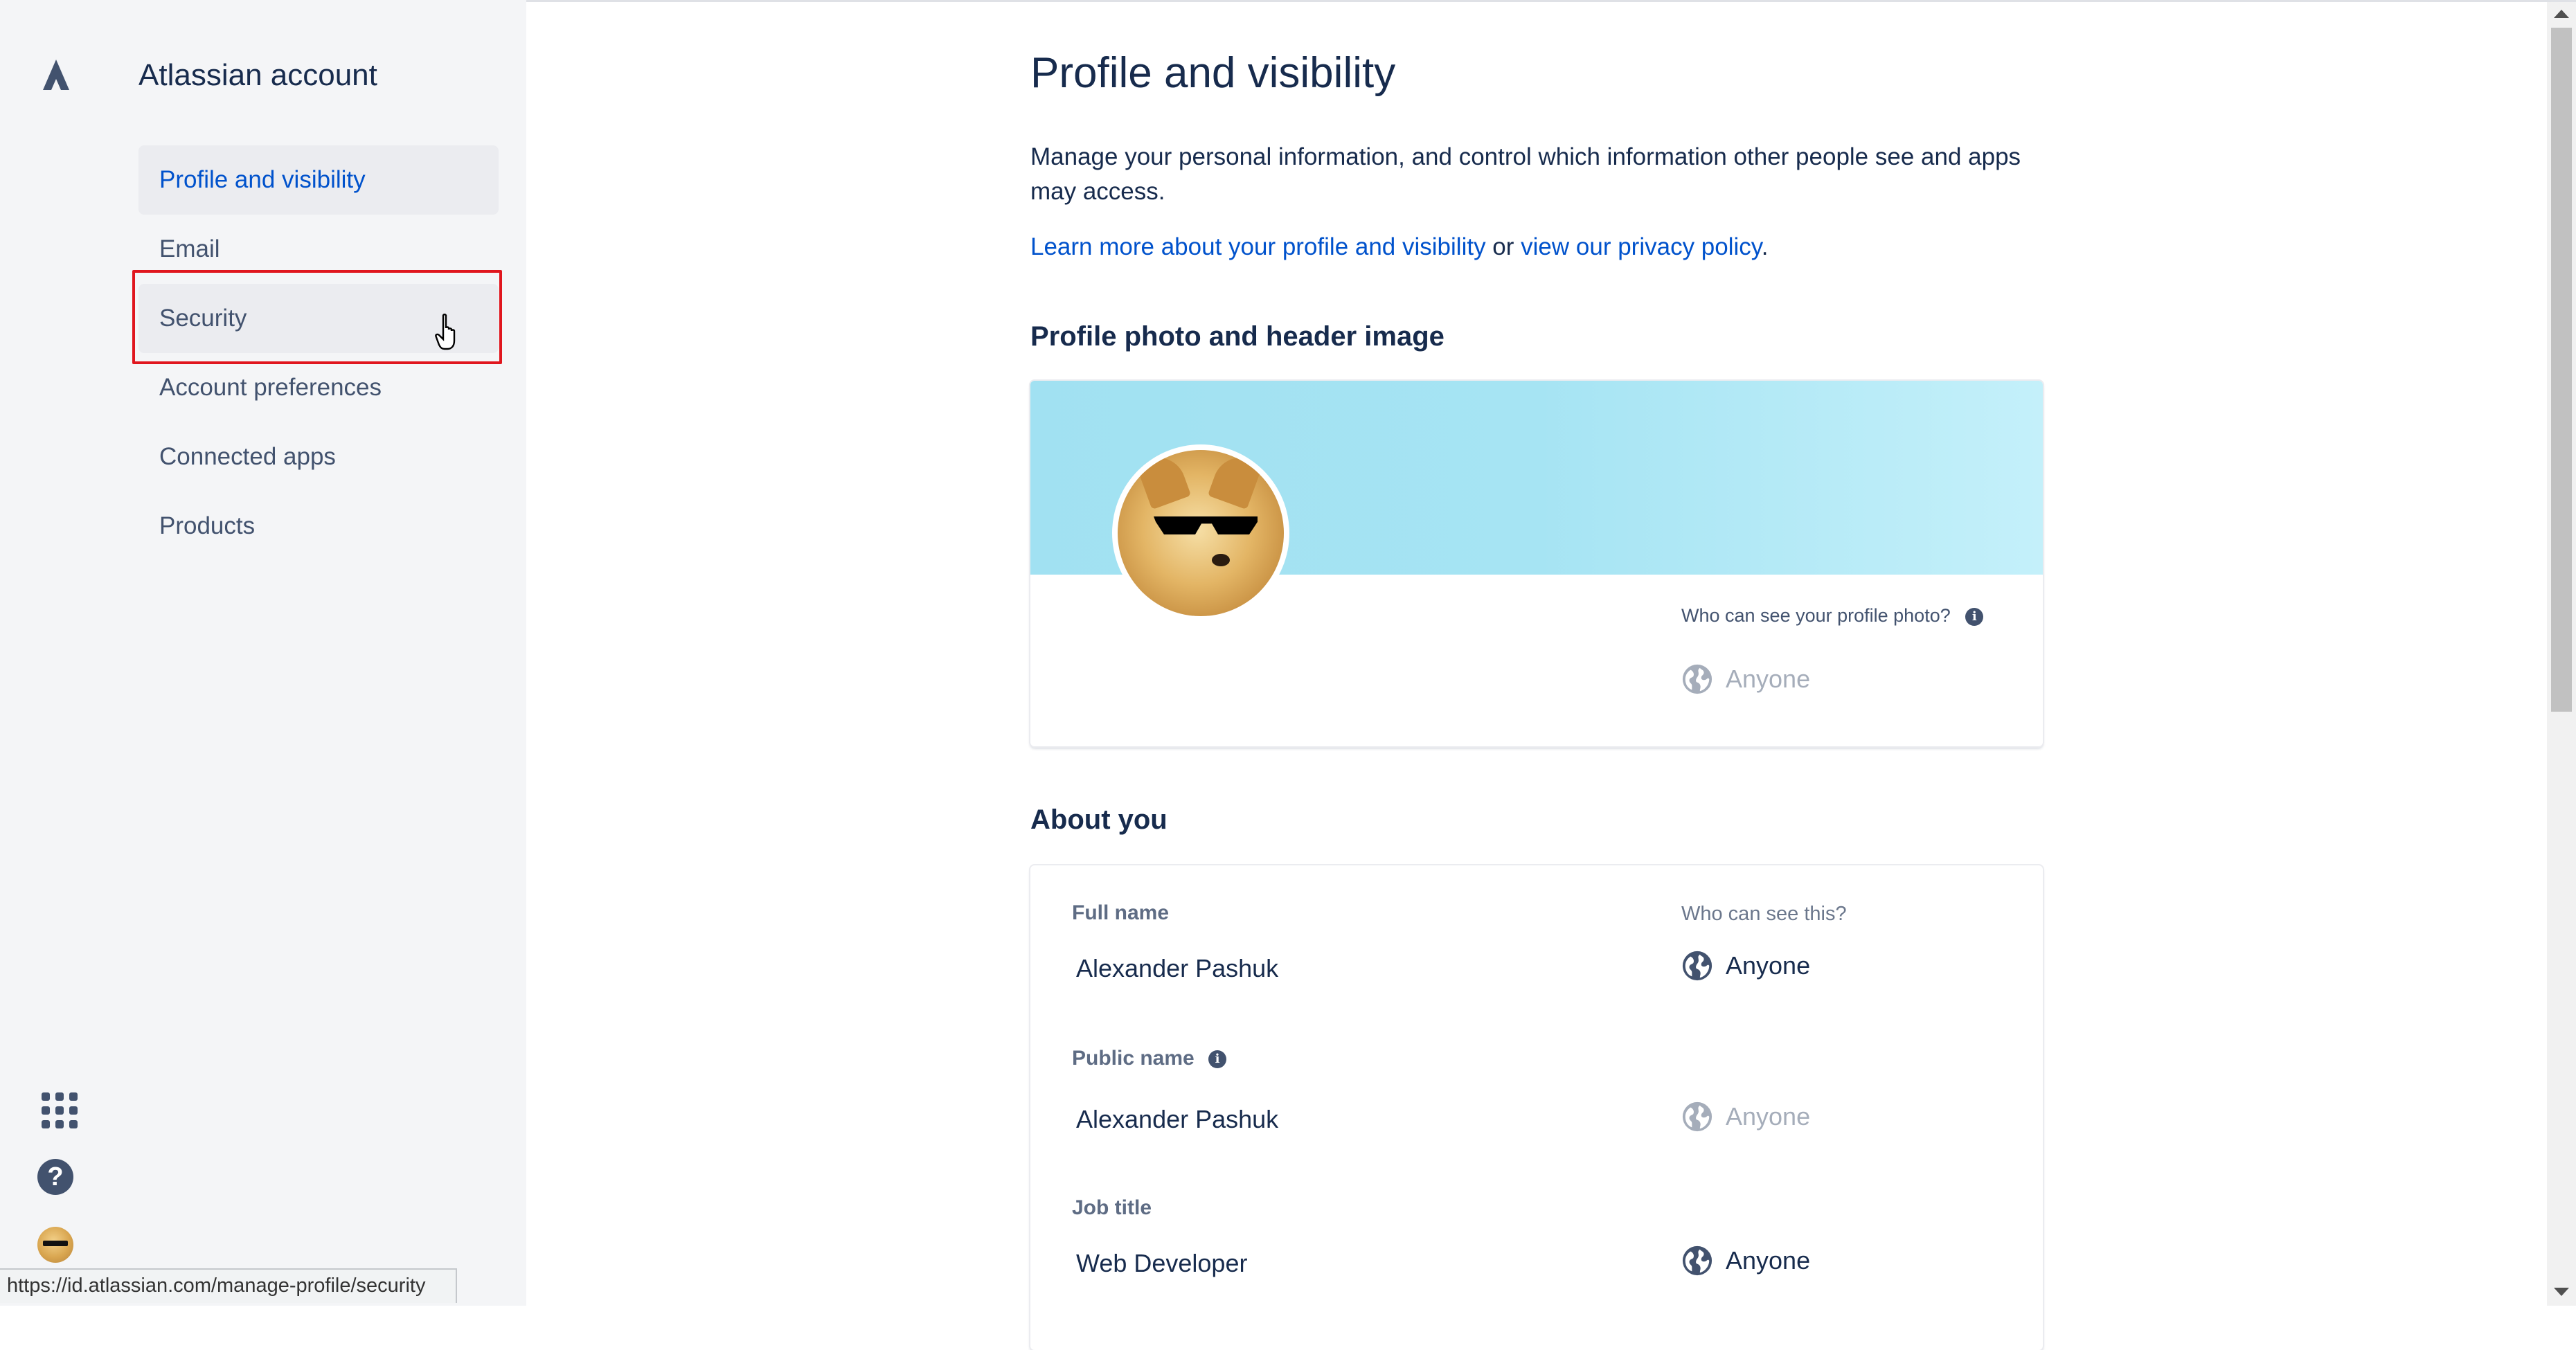 This screenshot has height=1350, width=2576. Describe the element at coordinates (55, 1177) in the screenshot. I see `help-icon: ?` at that location.